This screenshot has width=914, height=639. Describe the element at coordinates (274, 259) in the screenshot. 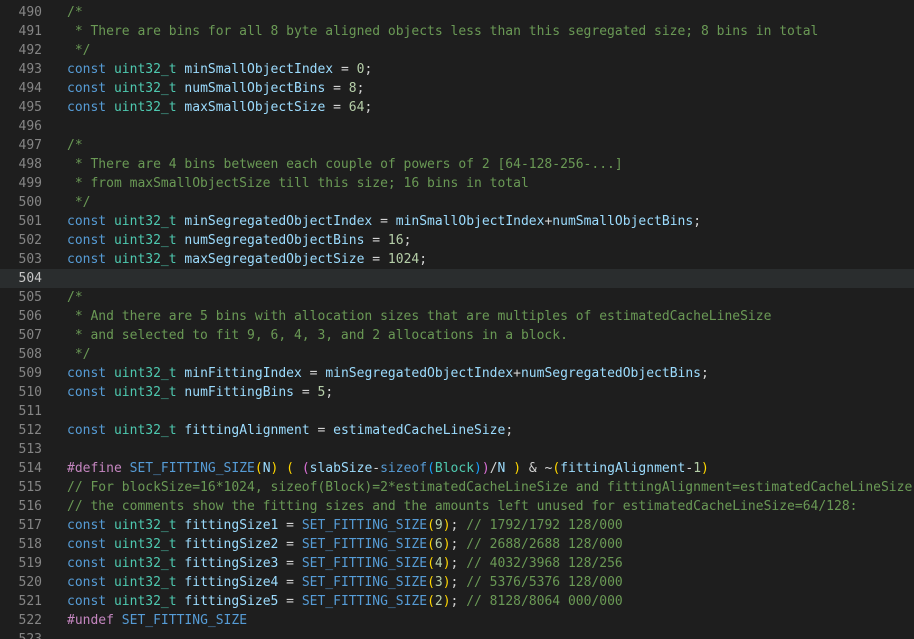

I see `code-token: maxSegregatedObjectSize` at that location.